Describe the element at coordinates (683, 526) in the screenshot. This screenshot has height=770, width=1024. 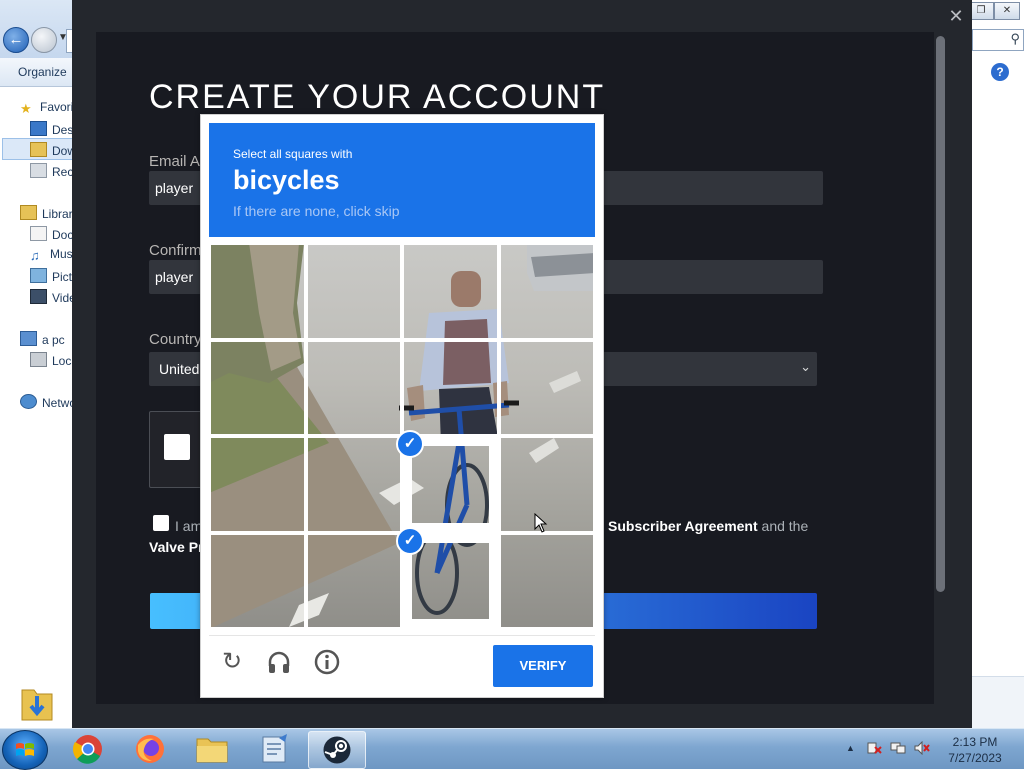
I see `subscriber-agreement-link: Subscriber Agreement` at that location.